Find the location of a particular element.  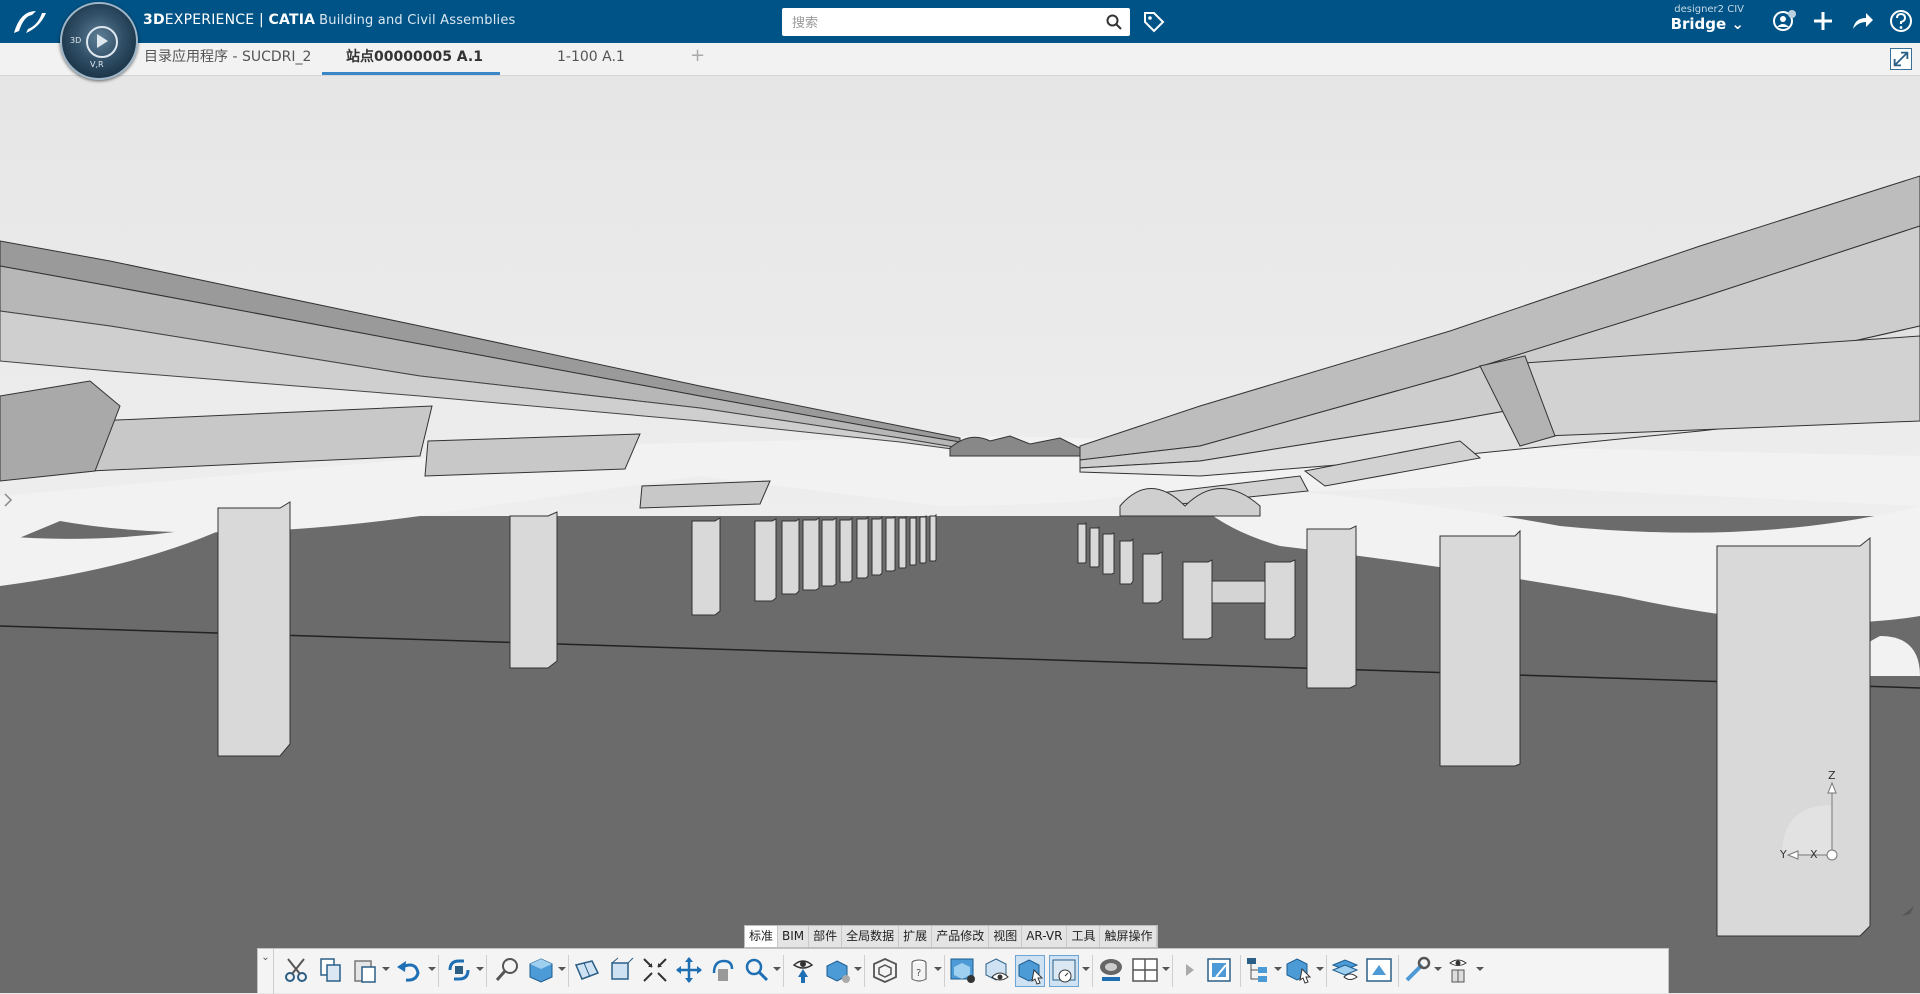

look-at-icon is located at coordinates (803, 971).